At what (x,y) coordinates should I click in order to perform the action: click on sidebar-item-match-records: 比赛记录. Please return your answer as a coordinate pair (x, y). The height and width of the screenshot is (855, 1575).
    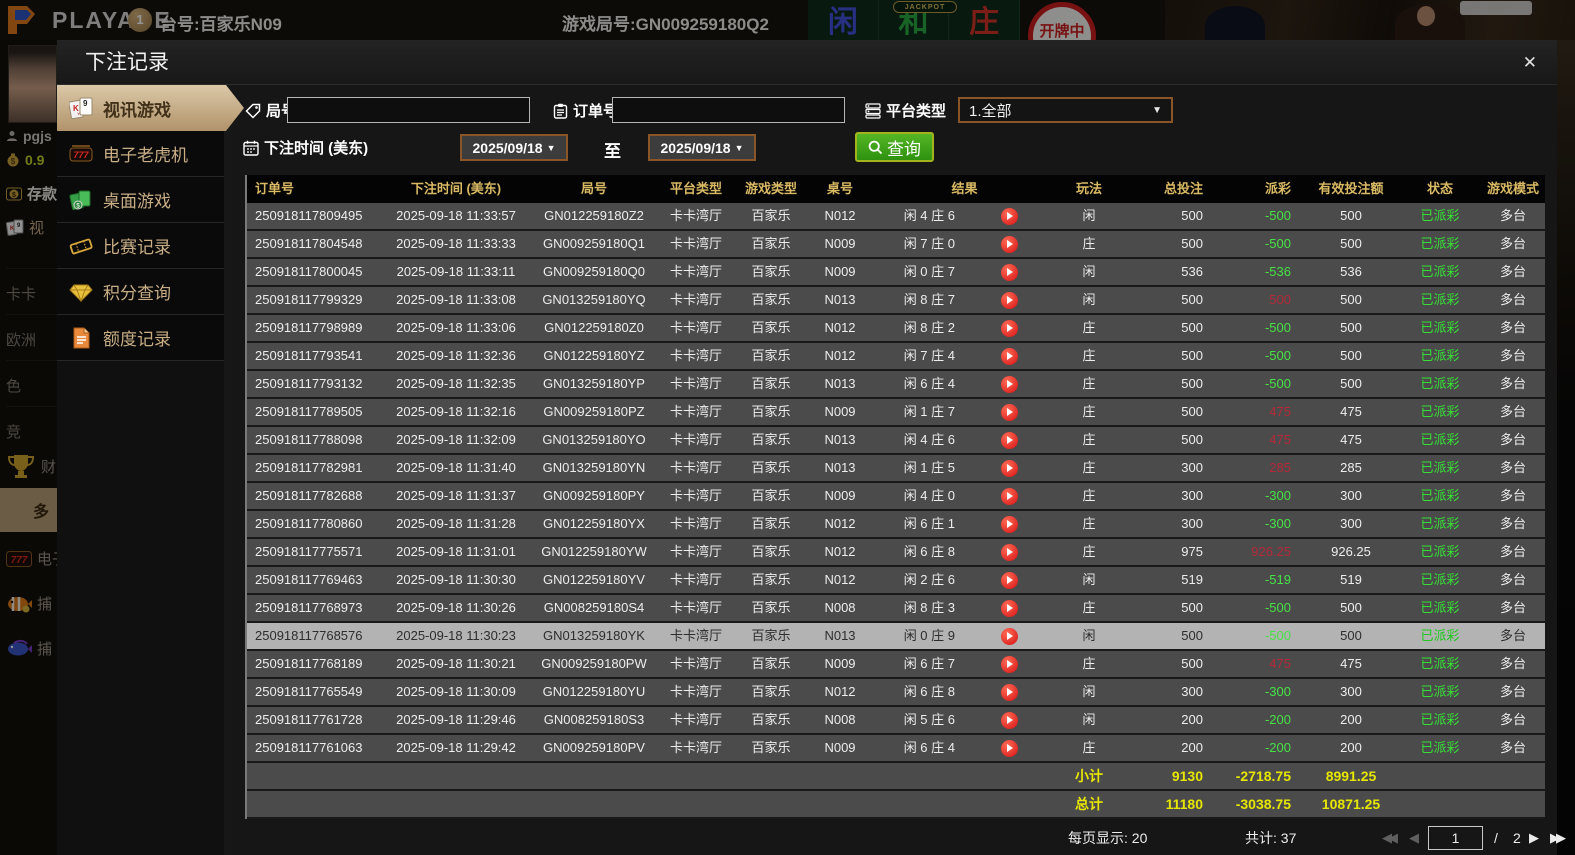
    Looking at the image, I should click on (140, 246).